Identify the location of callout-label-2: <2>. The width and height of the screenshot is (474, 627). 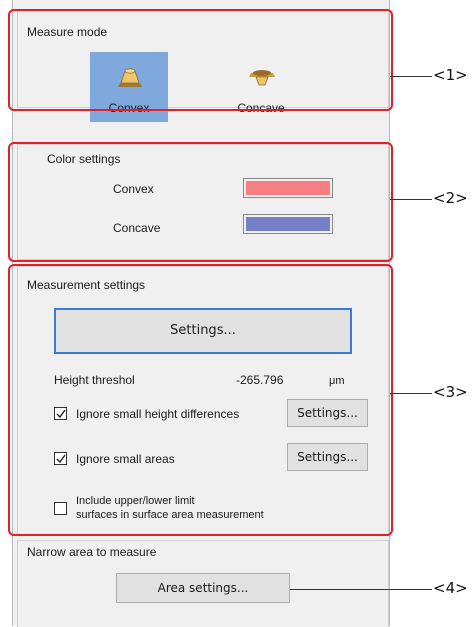
(450, 198).